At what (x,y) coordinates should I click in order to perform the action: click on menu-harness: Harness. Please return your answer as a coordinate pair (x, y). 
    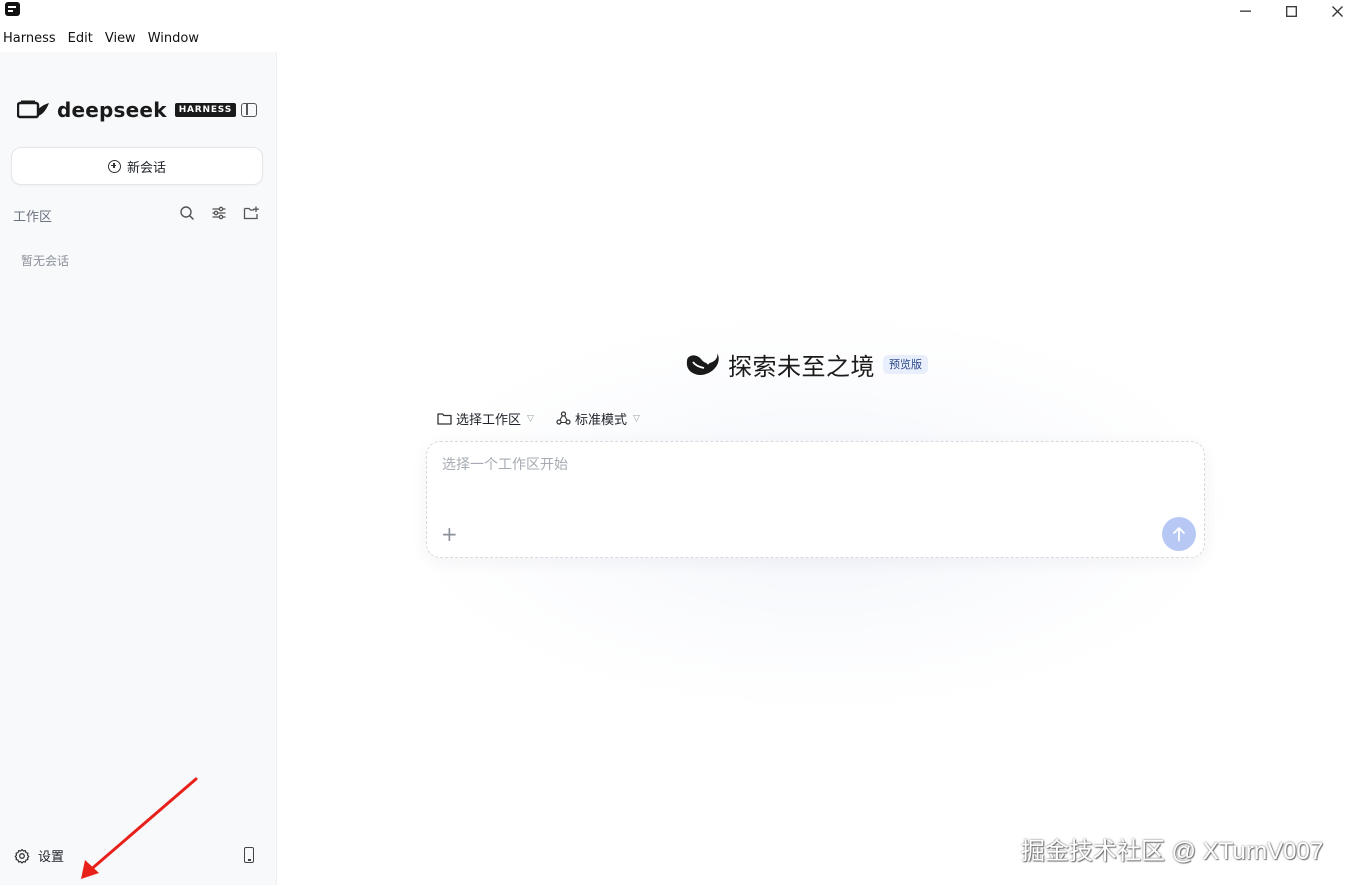
    Looking at the image, I should click on (32, 39).